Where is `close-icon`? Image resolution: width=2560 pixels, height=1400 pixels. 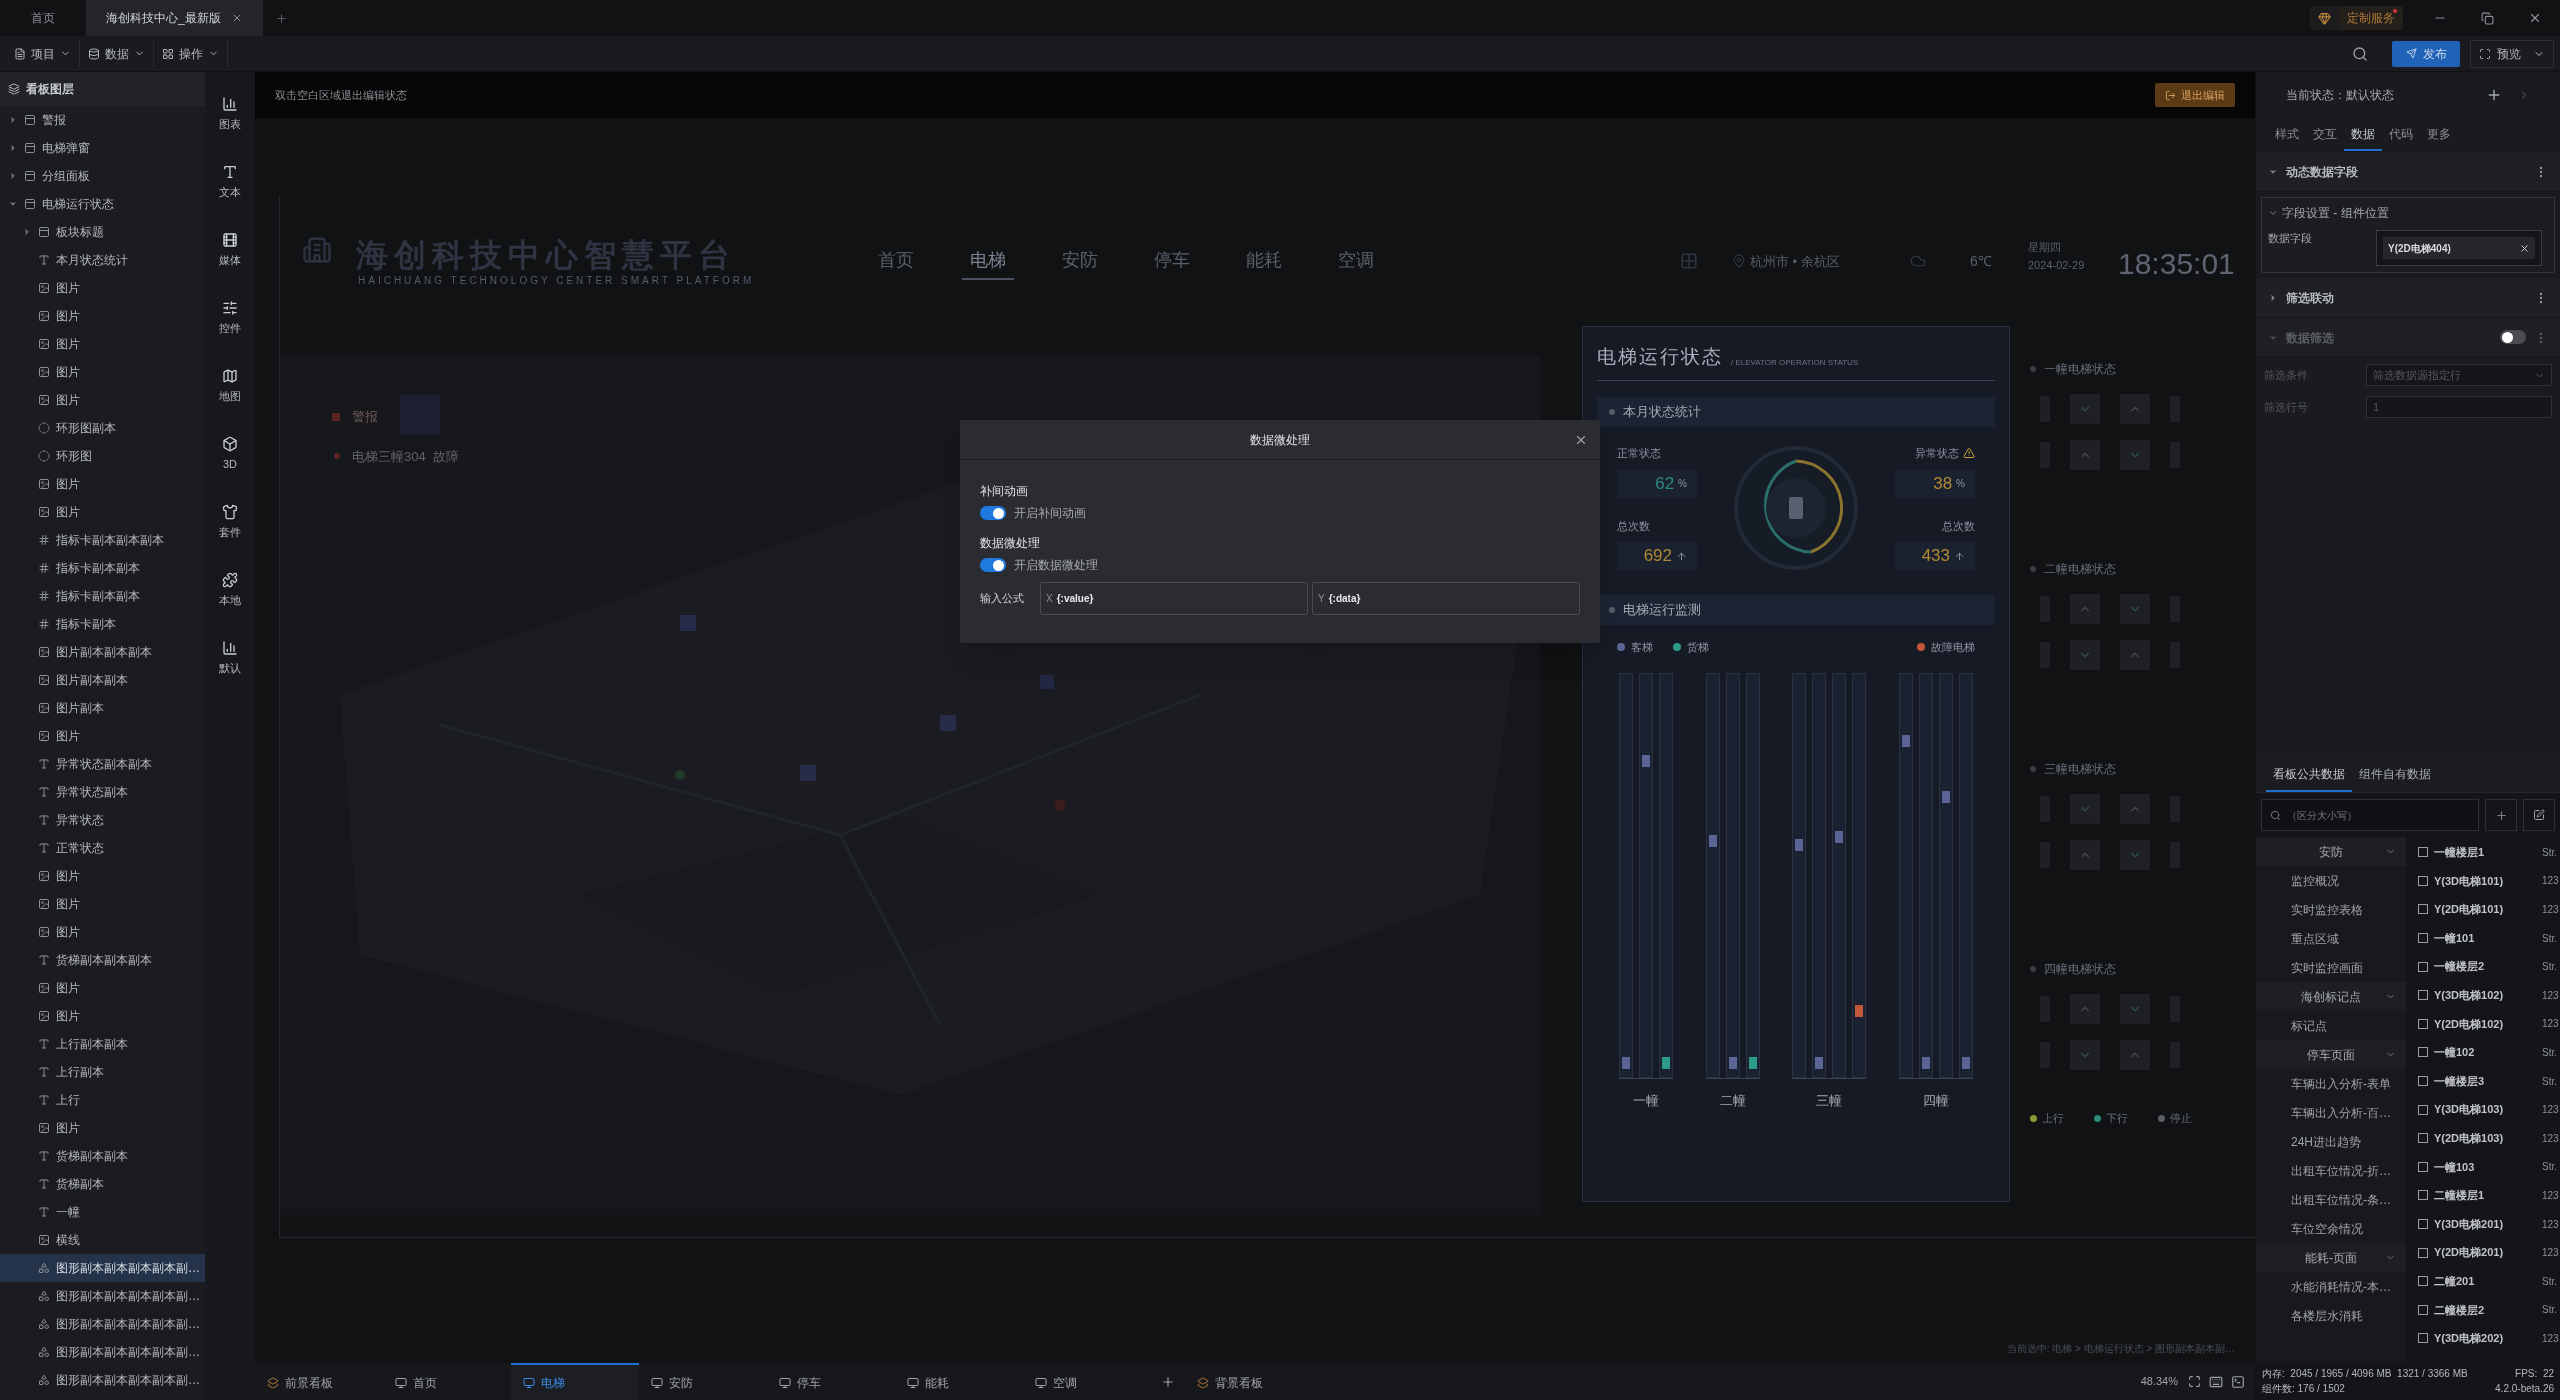
close-icon is located at coordinates (2535, 18).